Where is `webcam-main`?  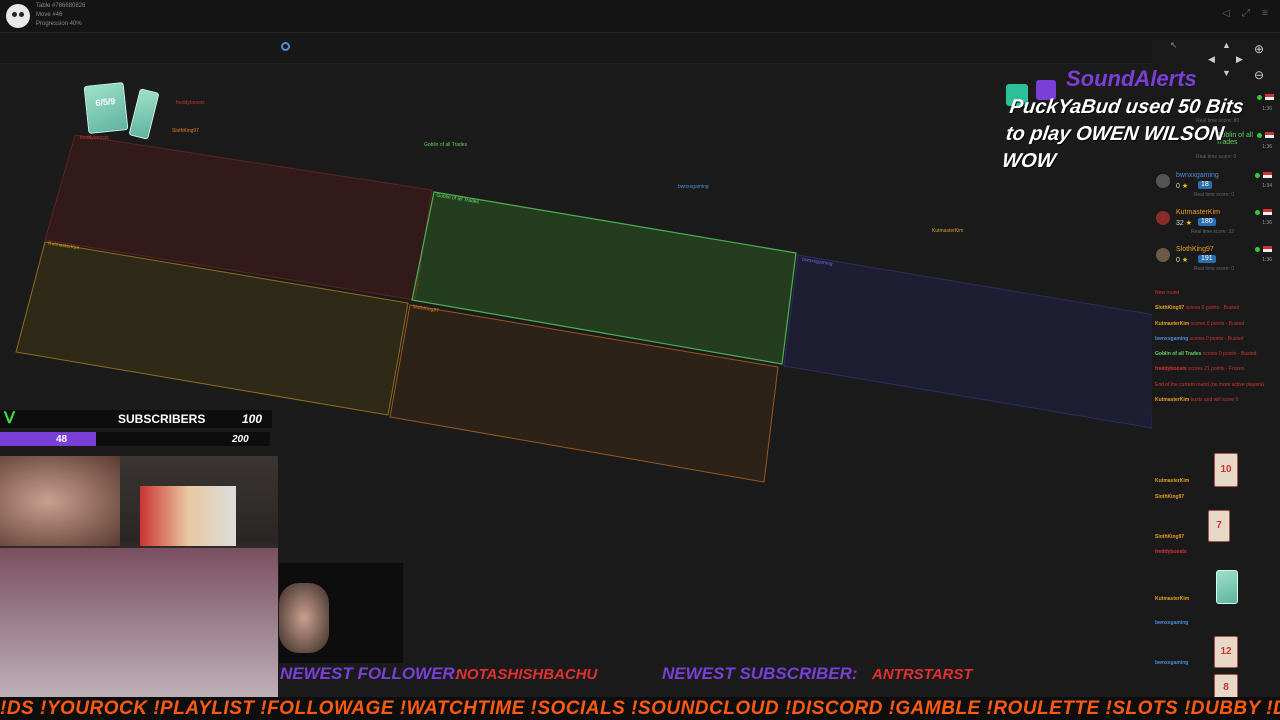 webcam-main is located at coordinates (139, 577).